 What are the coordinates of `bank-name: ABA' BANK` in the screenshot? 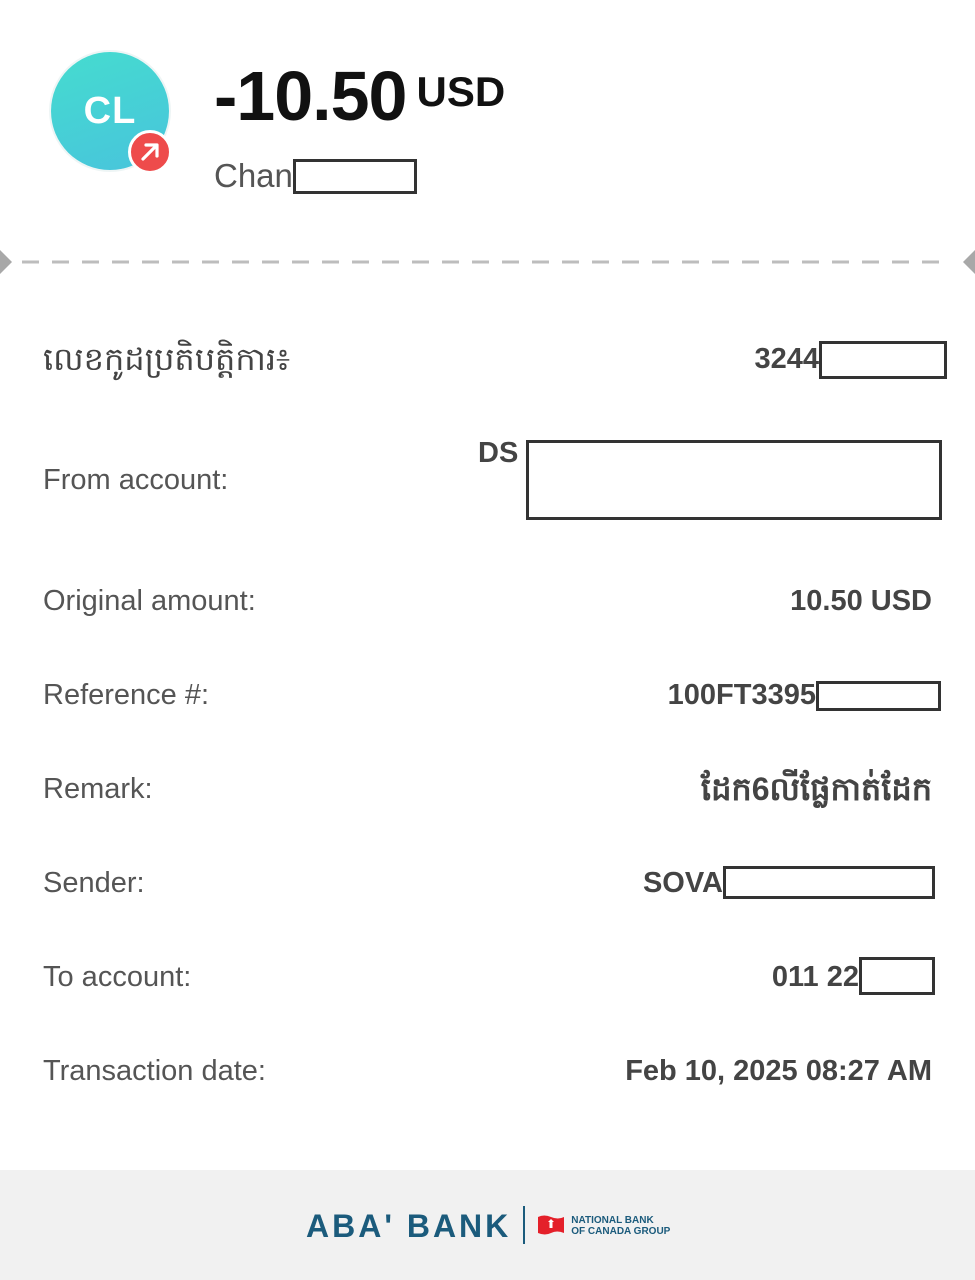 It's located at (409, 1226).